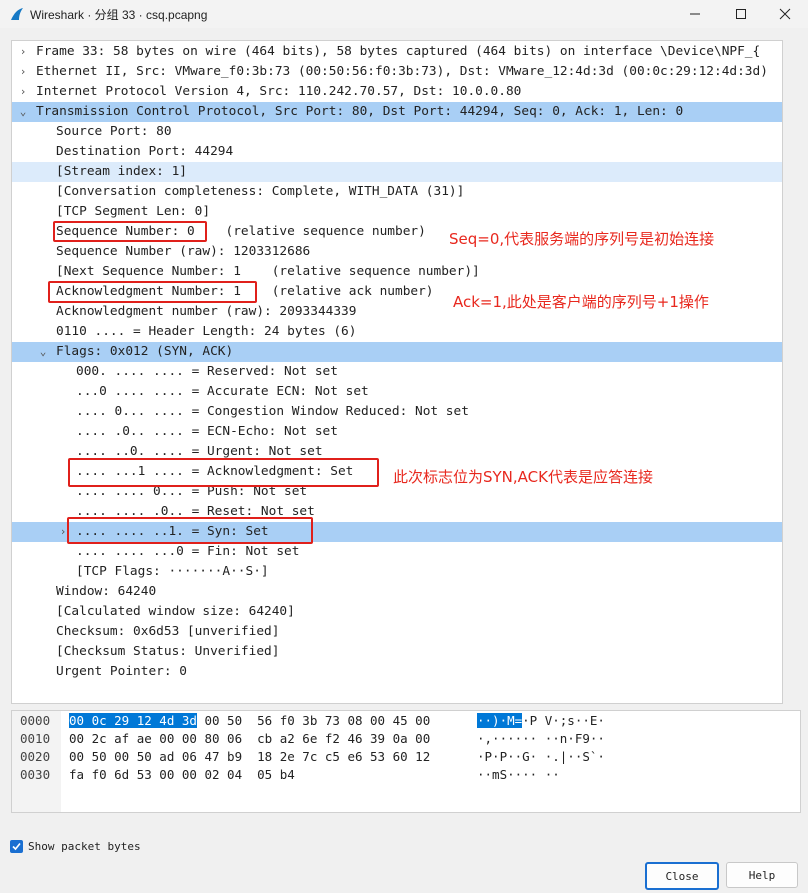 This screenshot has width=808, height=893. What do you see at coordinates (397, 572) in the screenshot?
I see `tree-row: [TCP Flags: ·······A··S·]` at bounding box center [397, 572].